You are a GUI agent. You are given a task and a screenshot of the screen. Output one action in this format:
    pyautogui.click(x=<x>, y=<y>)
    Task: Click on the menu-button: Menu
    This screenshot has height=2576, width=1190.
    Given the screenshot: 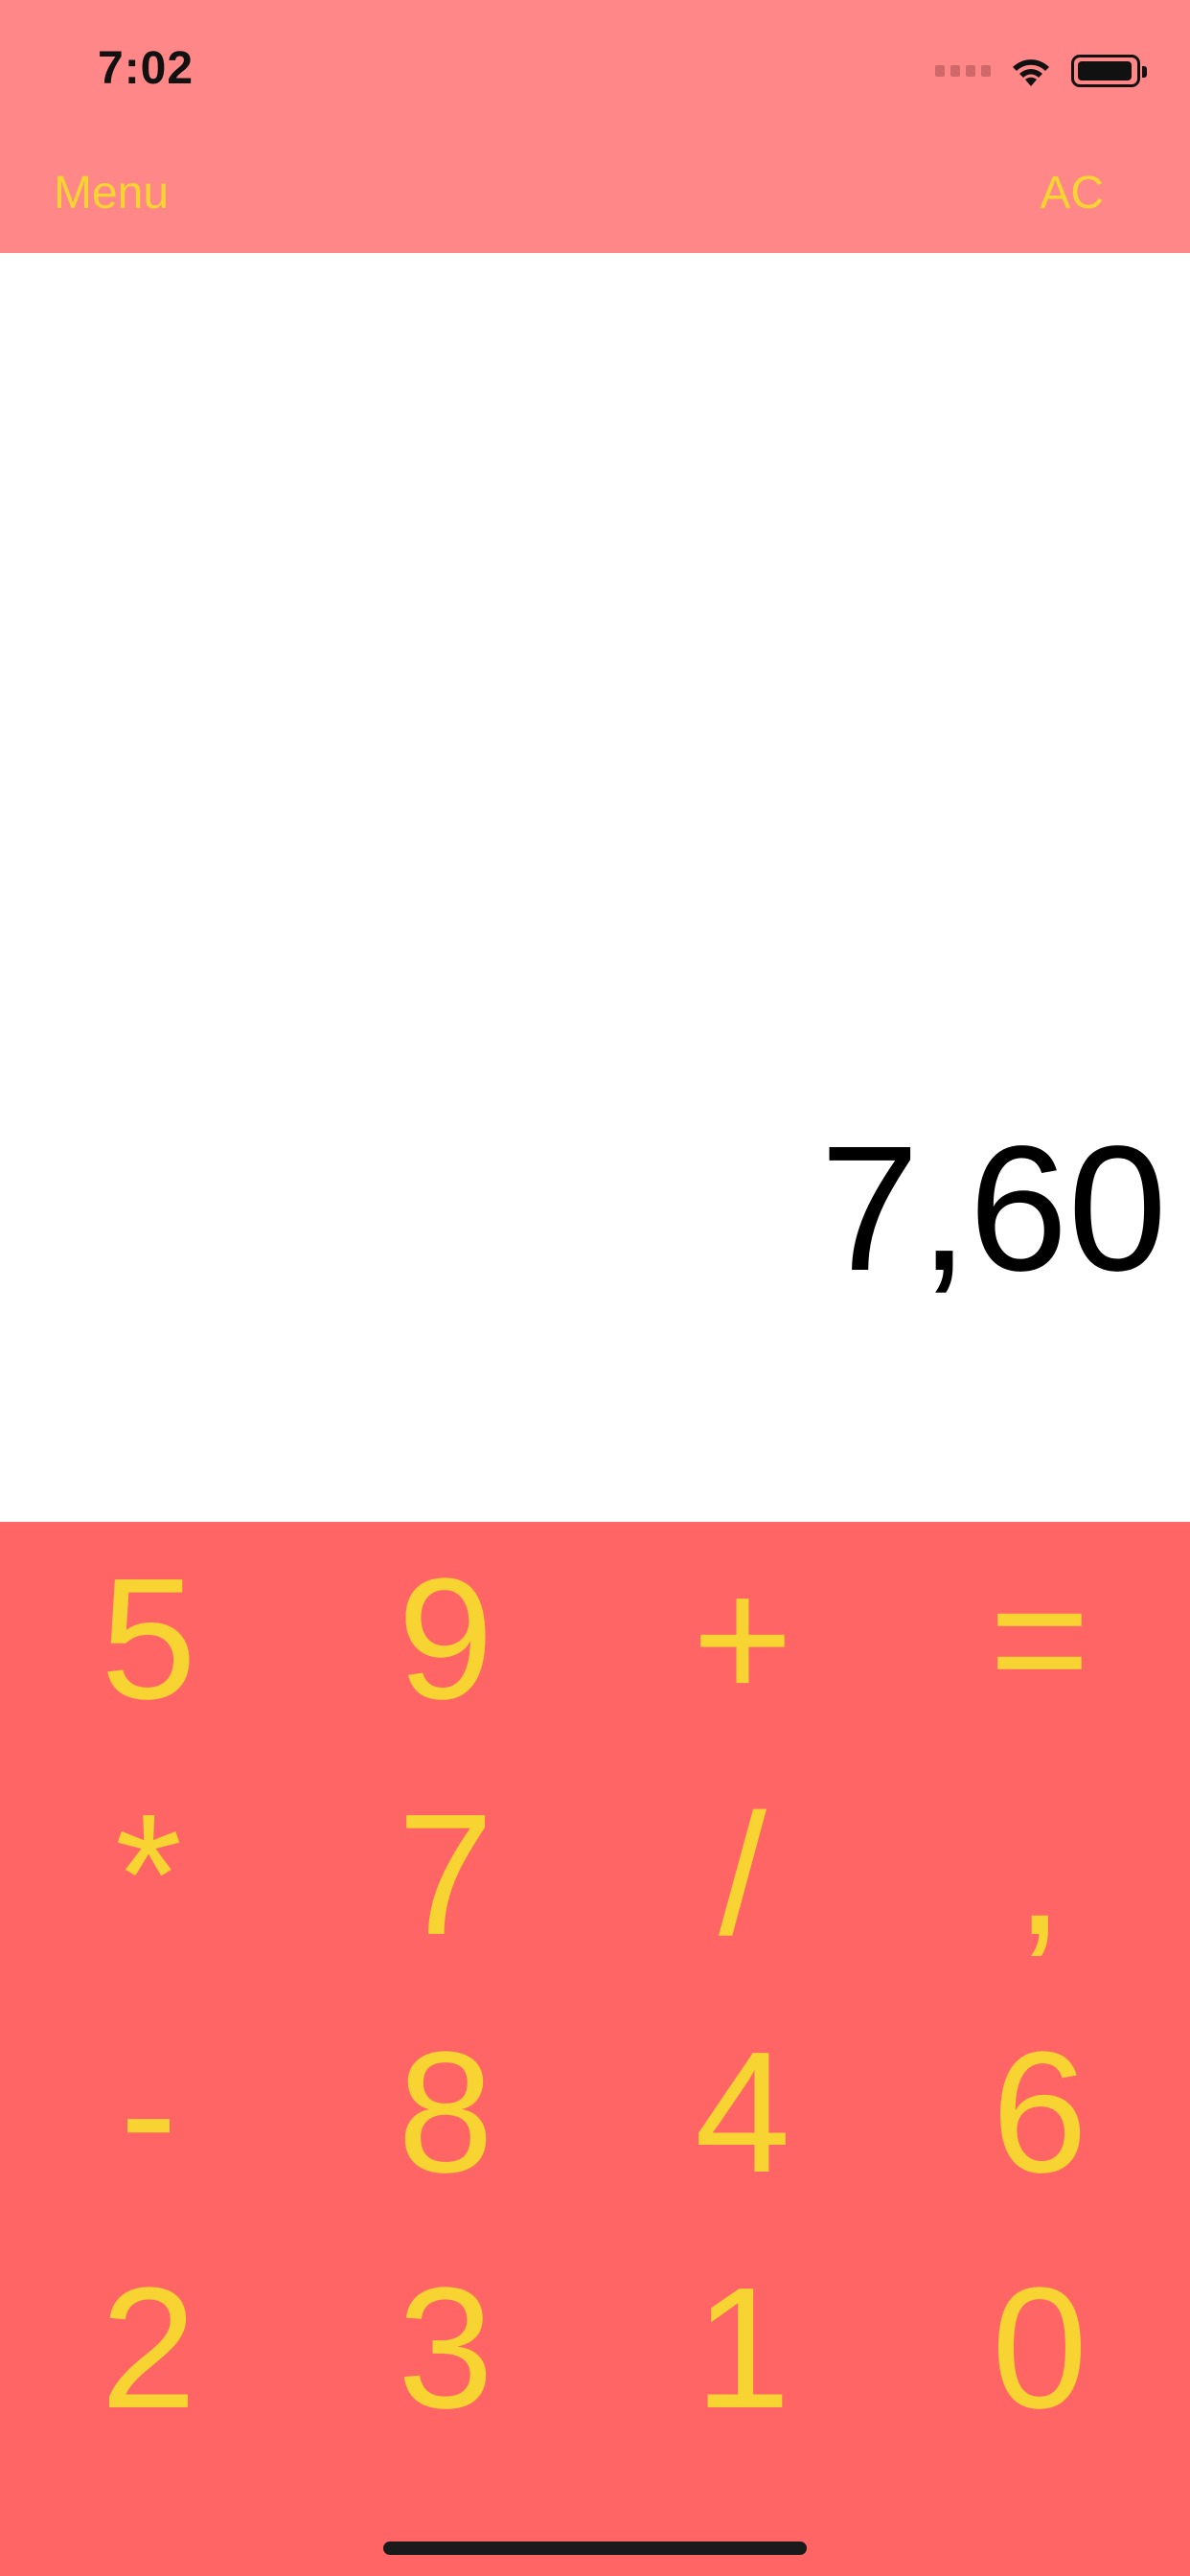 What is the action you would take?
    pyautogui.click(x=111, y=193)
    